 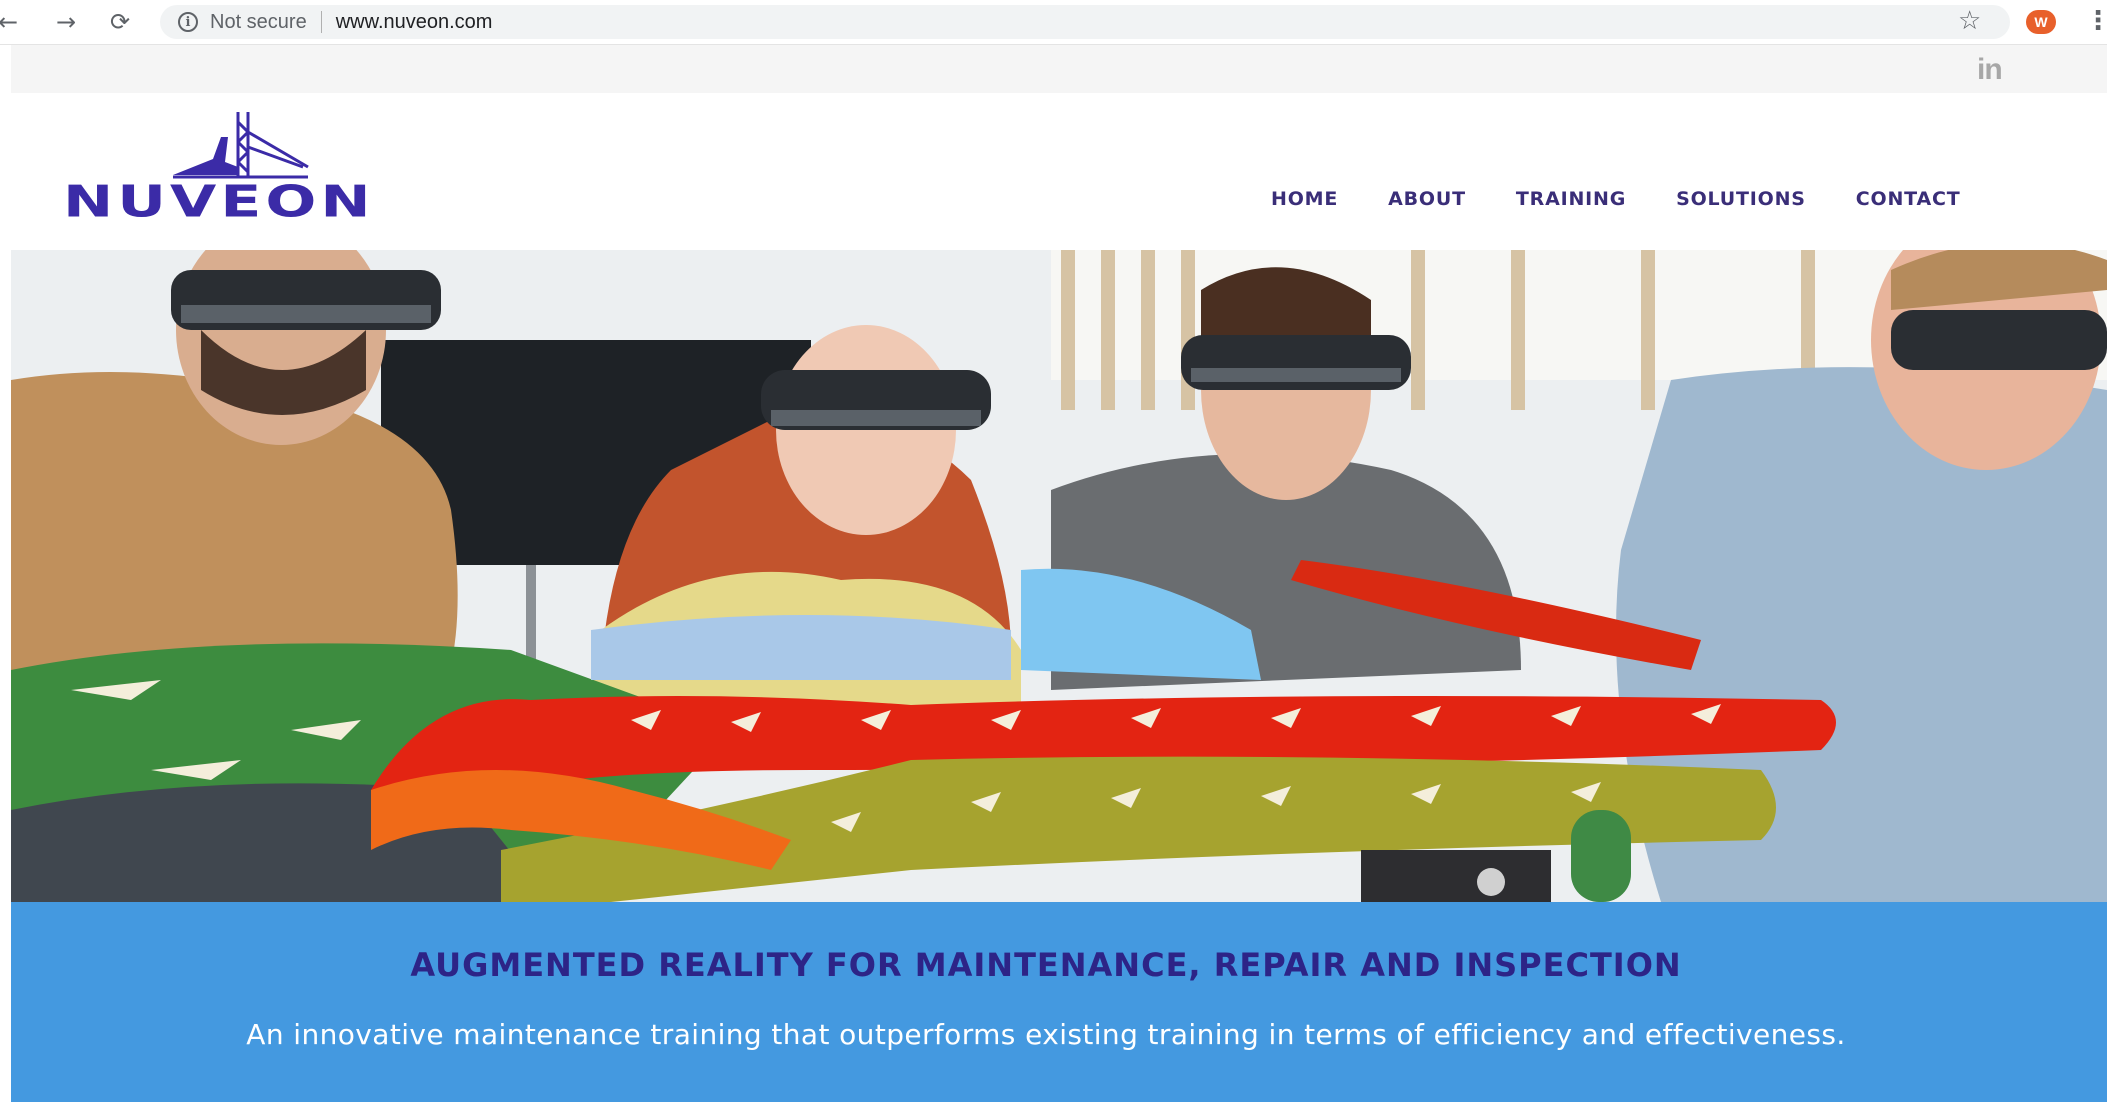 What do you see at coordinates (2041, 22) in the screenshot?
I see `profile-avatar: W` at bounding box center [2041, 22].